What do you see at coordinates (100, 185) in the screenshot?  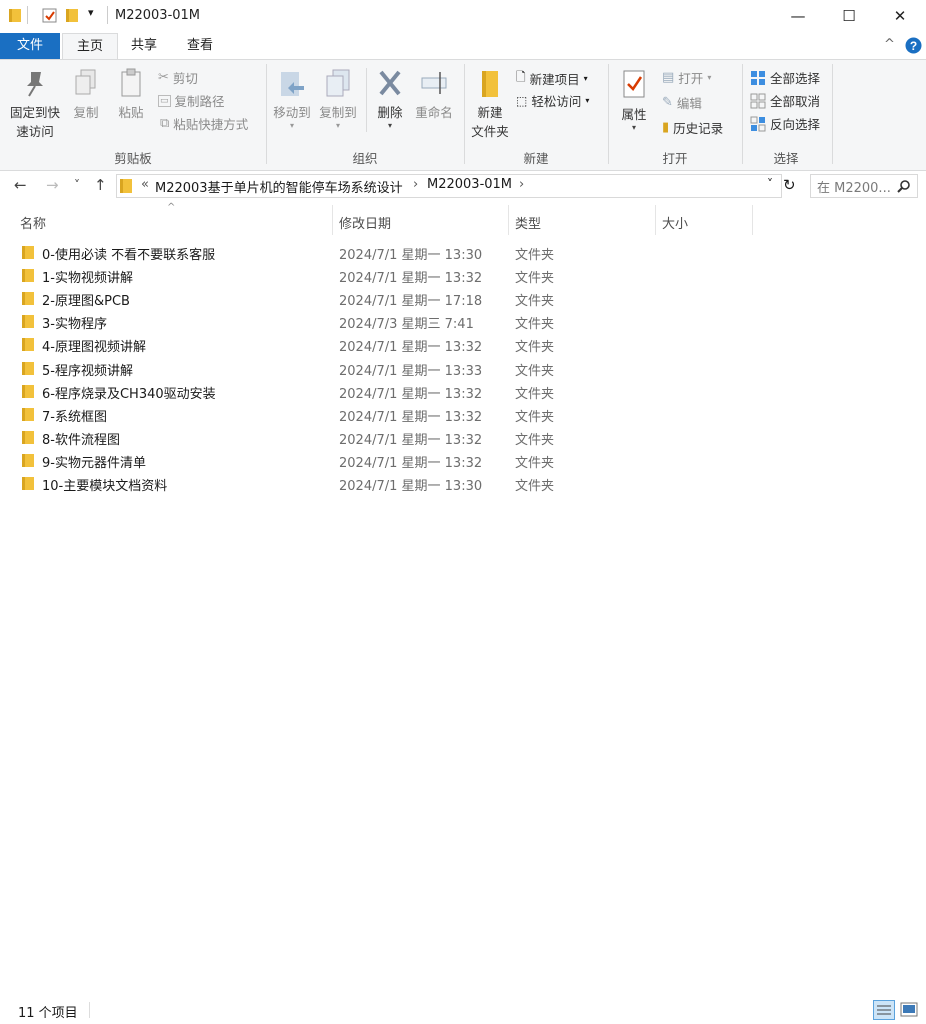 I see `up-button: ↑` at bounding box center [100, 185].